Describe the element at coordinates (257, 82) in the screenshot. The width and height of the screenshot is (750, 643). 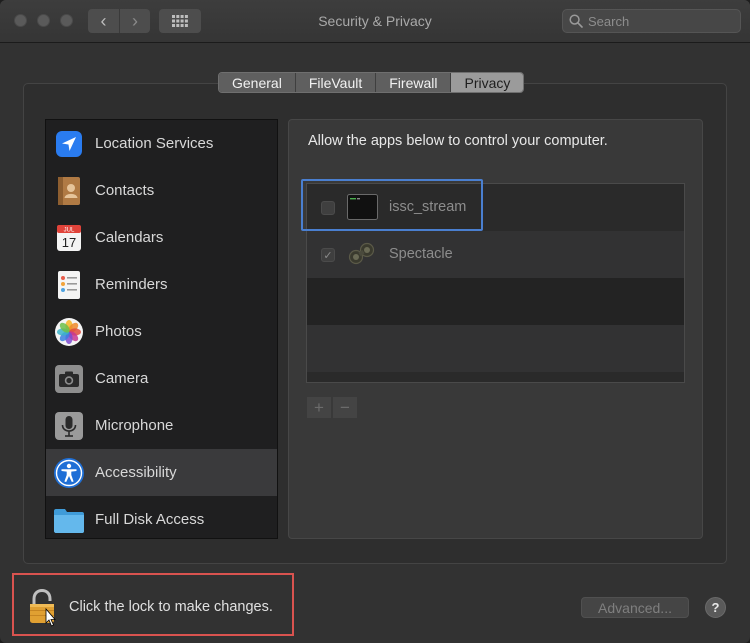
I see `tab-general: General` at that location.